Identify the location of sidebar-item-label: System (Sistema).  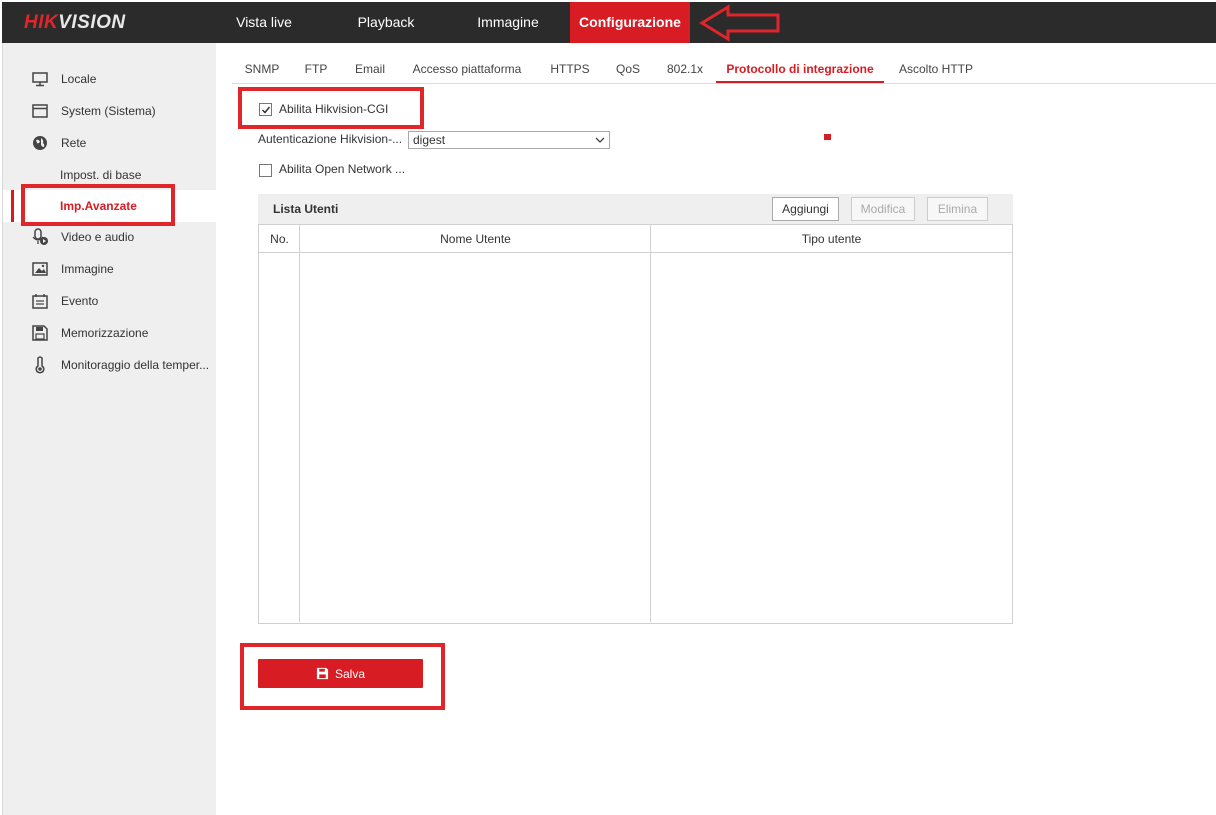
(108, 111).